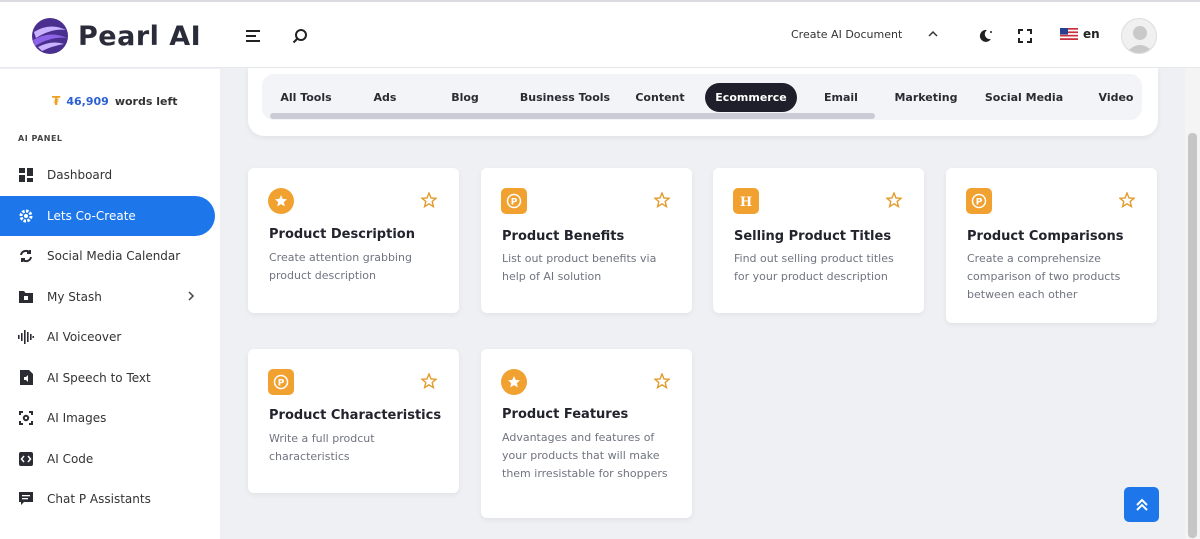  What do you see at coordinates (87, 101) in the screenshot?
I see `words-count: 46,909` at bounding box center [87, 101].